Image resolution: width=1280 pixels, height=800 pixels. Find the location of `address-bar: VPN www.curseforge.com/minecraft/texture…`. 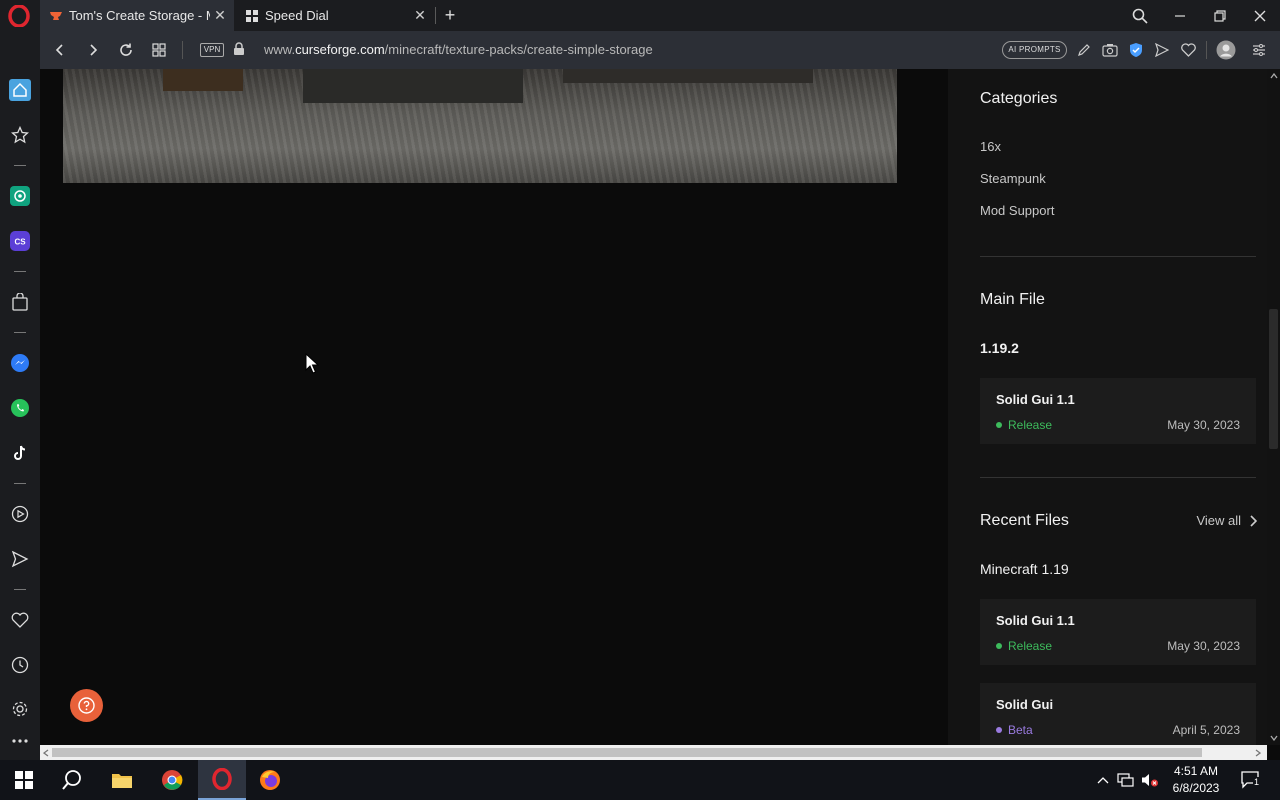

address-bar: VPN www.curseforge.com/minecraft/texture… is located at coordinates (660, 50).